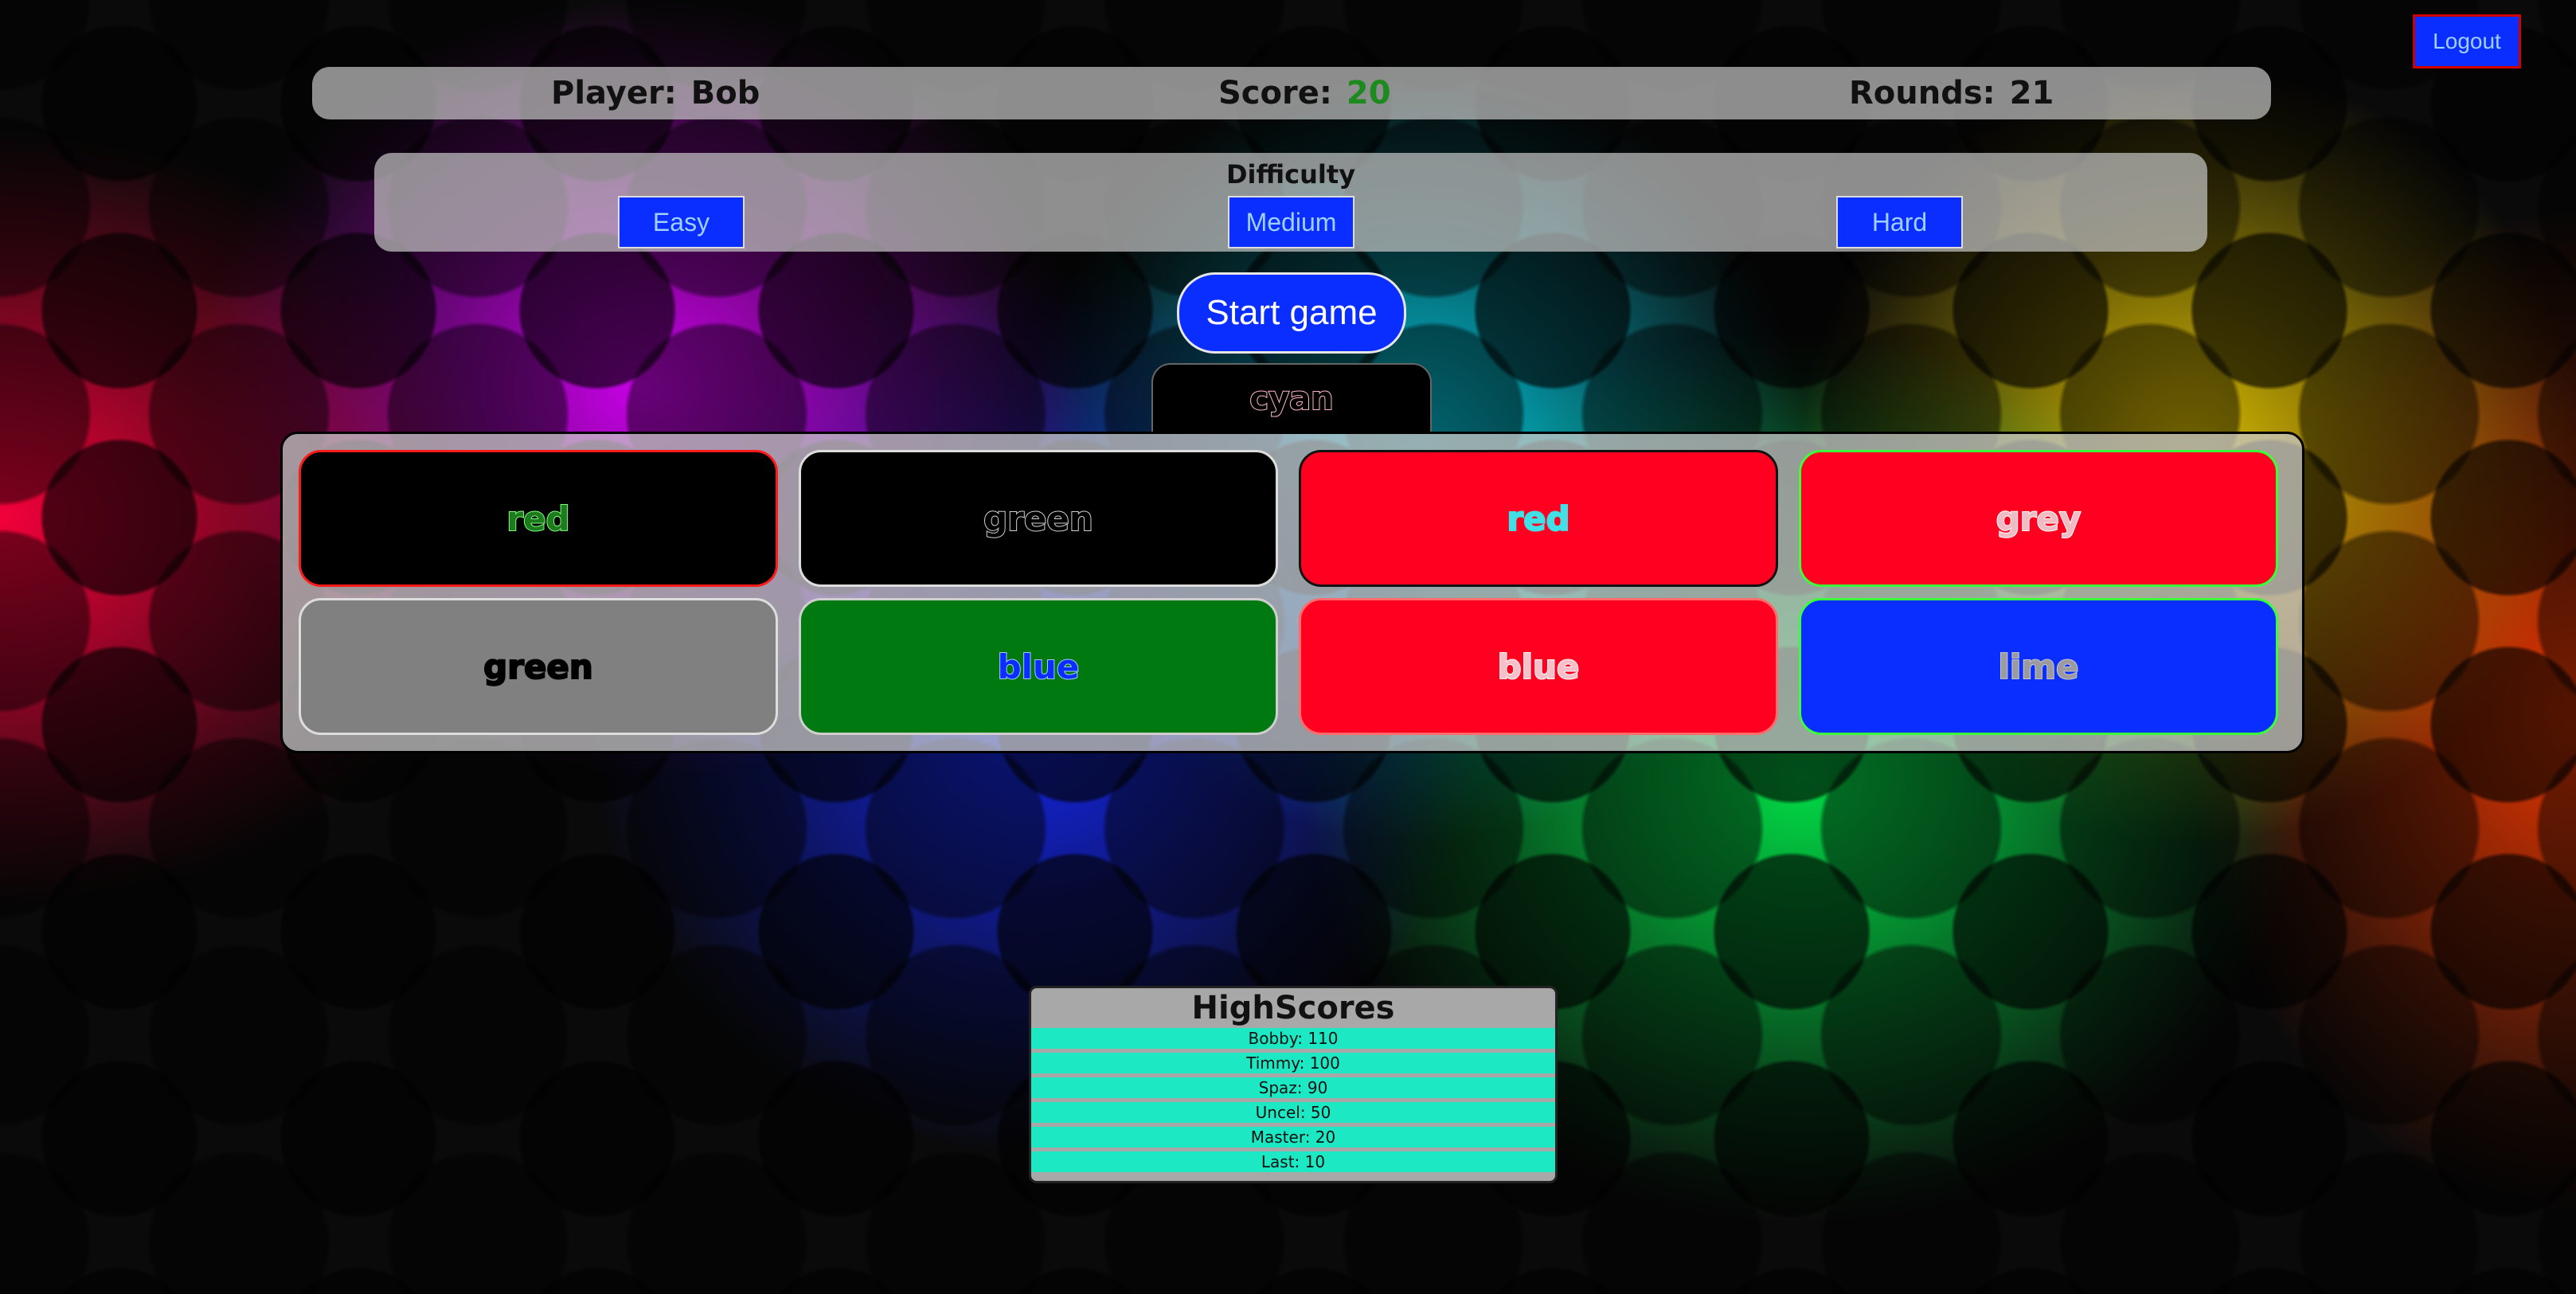 The image size is (2576, 1294). I want to click on player-stat: Player: Bob, so click(656, 93).